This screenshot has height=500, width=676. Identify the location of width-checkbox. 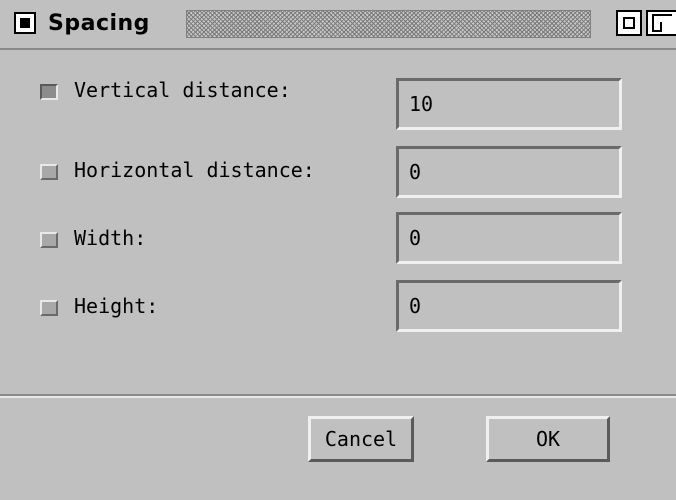
(49, 240).